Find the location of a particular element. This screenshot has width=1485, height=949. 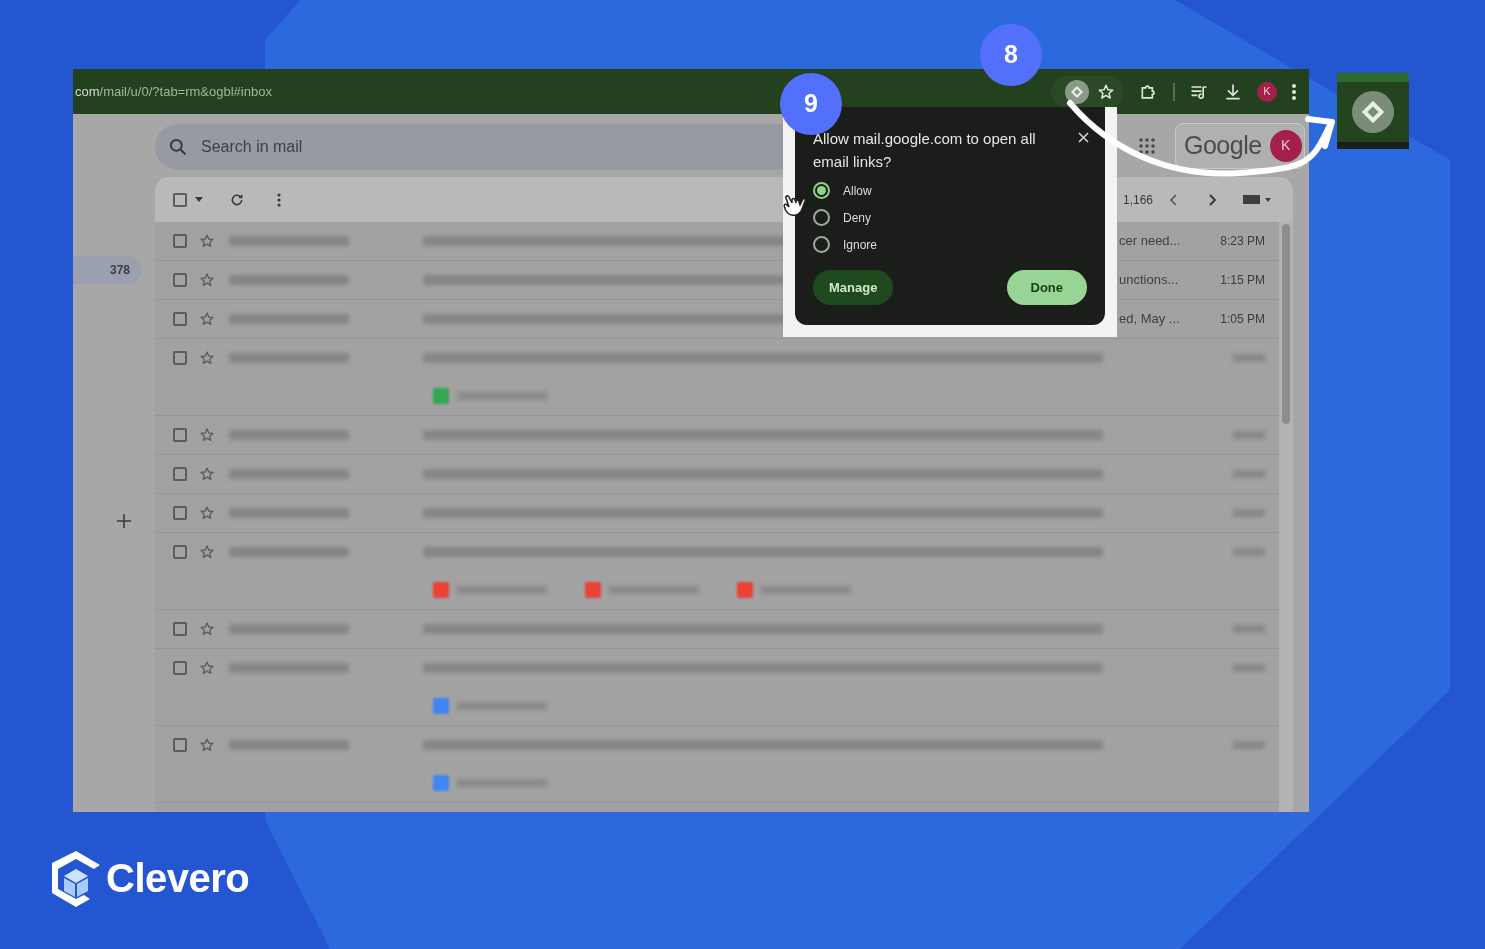

radio-option: Allow is located at coordinates (950, 190).